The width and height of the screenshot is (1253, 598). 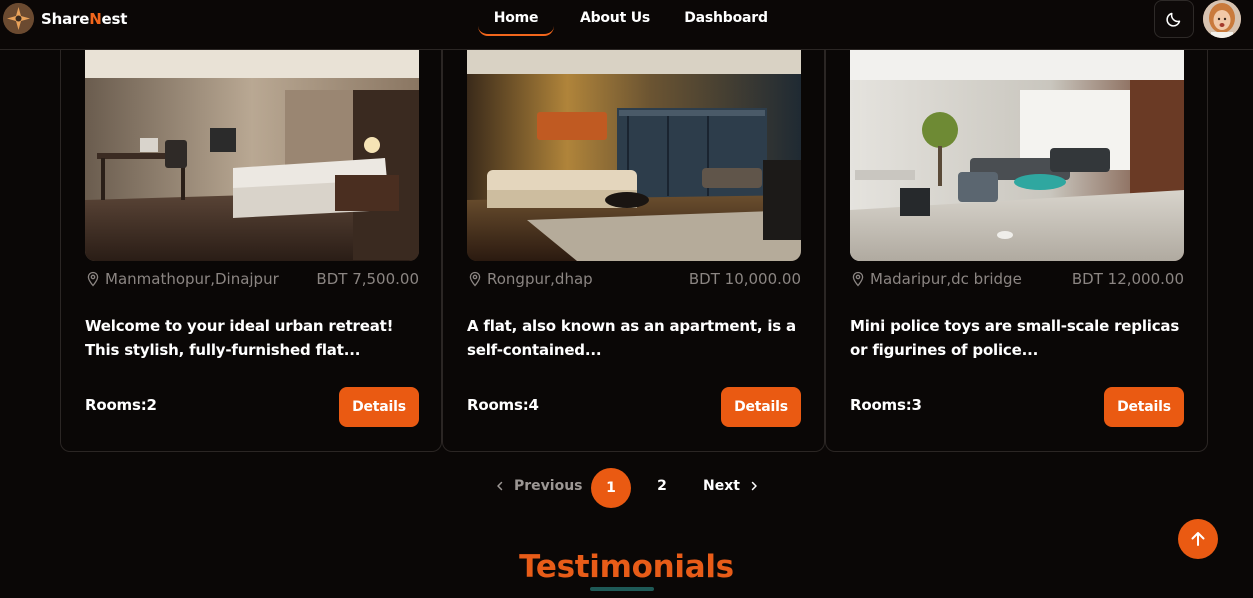 I want to click on listing-price: BDT 7,500.00, so click(x=367, y=279).